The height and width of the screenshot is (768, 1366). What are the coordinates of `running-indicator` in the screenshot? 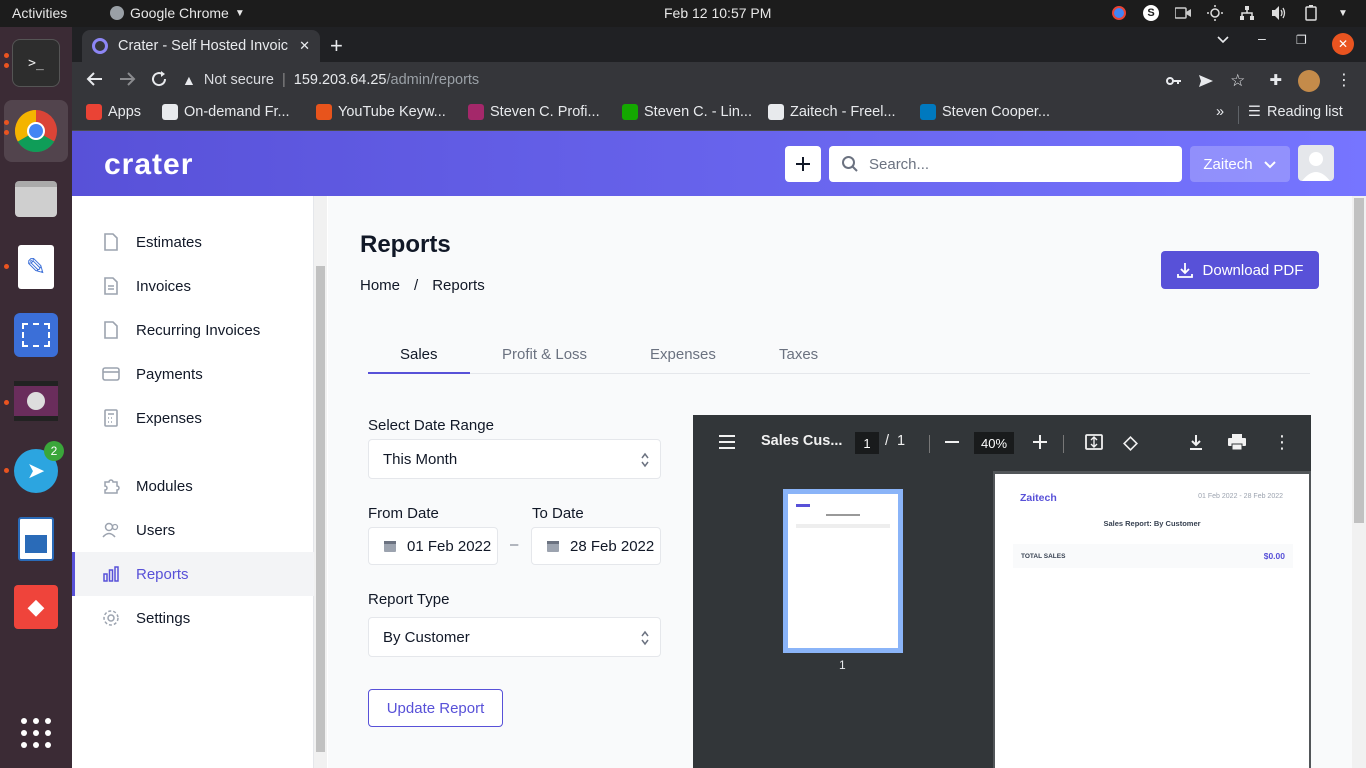 It's located at (6, 65).